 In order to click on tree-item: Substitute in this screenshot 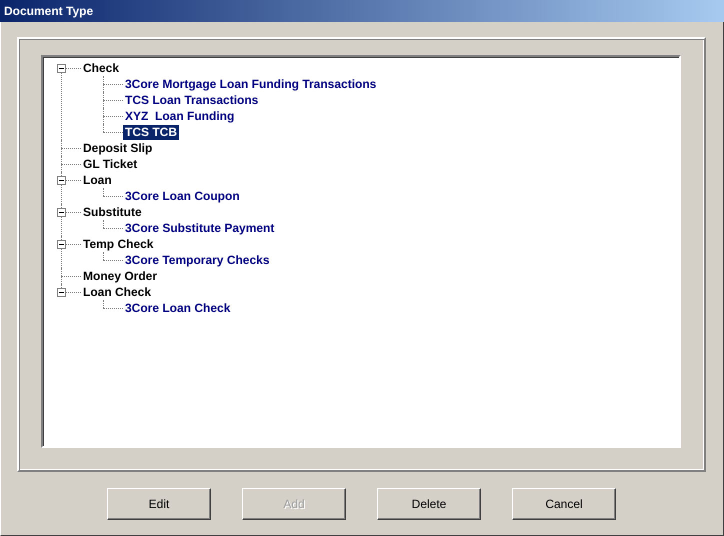, I will do `click(112, 212)`.